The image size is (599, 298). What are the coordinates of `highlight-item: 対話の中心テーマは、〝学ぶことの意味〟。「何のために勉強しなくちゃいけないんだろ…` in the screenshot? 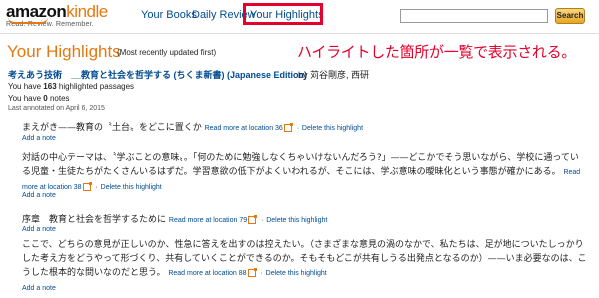 It's located at (304, 173).